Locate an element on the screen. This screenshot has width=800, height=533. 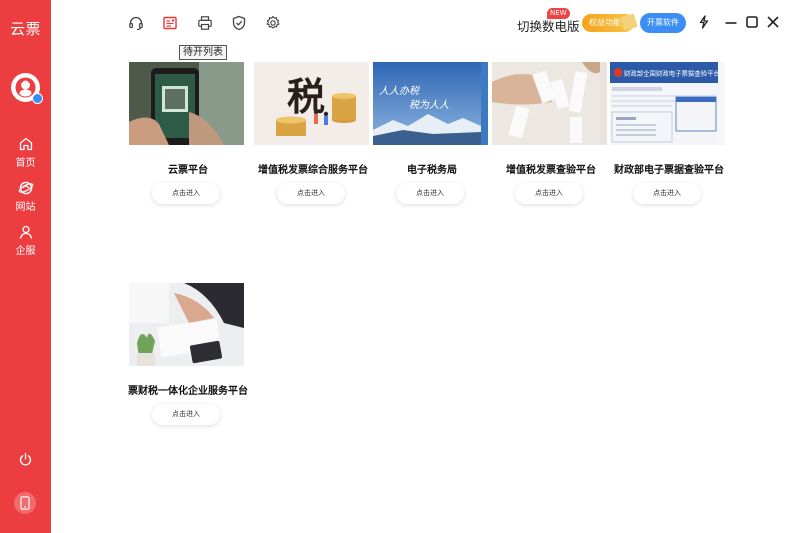
benefit-button: 权益功能 is located at coordinates (610, 22).